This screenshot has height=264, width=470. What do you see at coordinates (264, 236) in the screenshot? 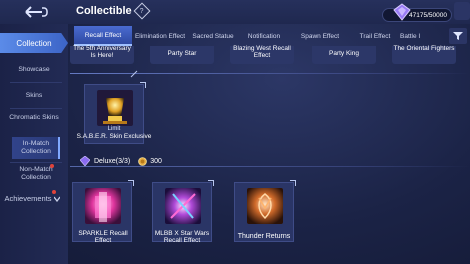
I see `thunder-returns-label: Thunder Returns` at bounding box center [264, 236].